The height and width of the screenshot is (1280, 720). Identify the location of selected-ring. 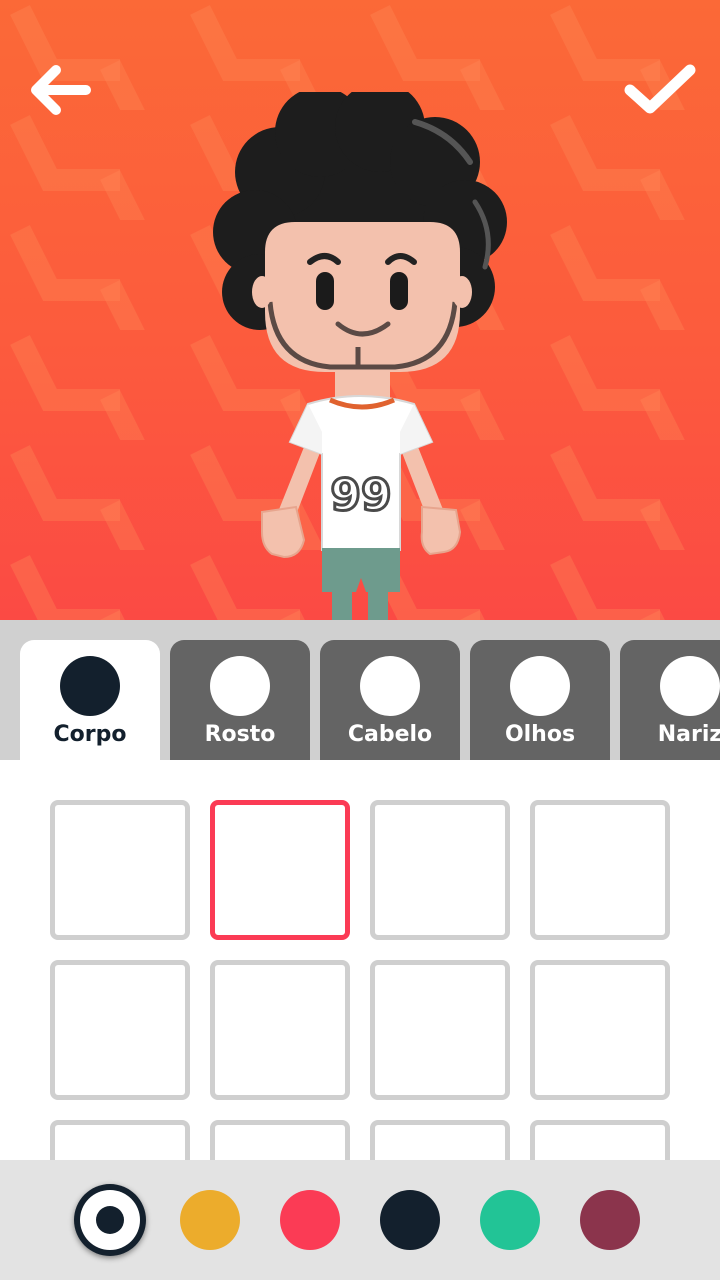
(110, 1220).